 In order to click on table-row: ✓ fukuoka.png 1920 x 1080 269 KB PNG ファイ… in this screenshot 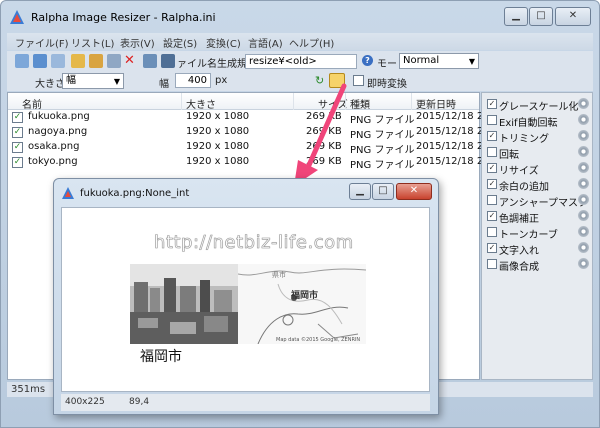, I will do `click(249, 118)`.